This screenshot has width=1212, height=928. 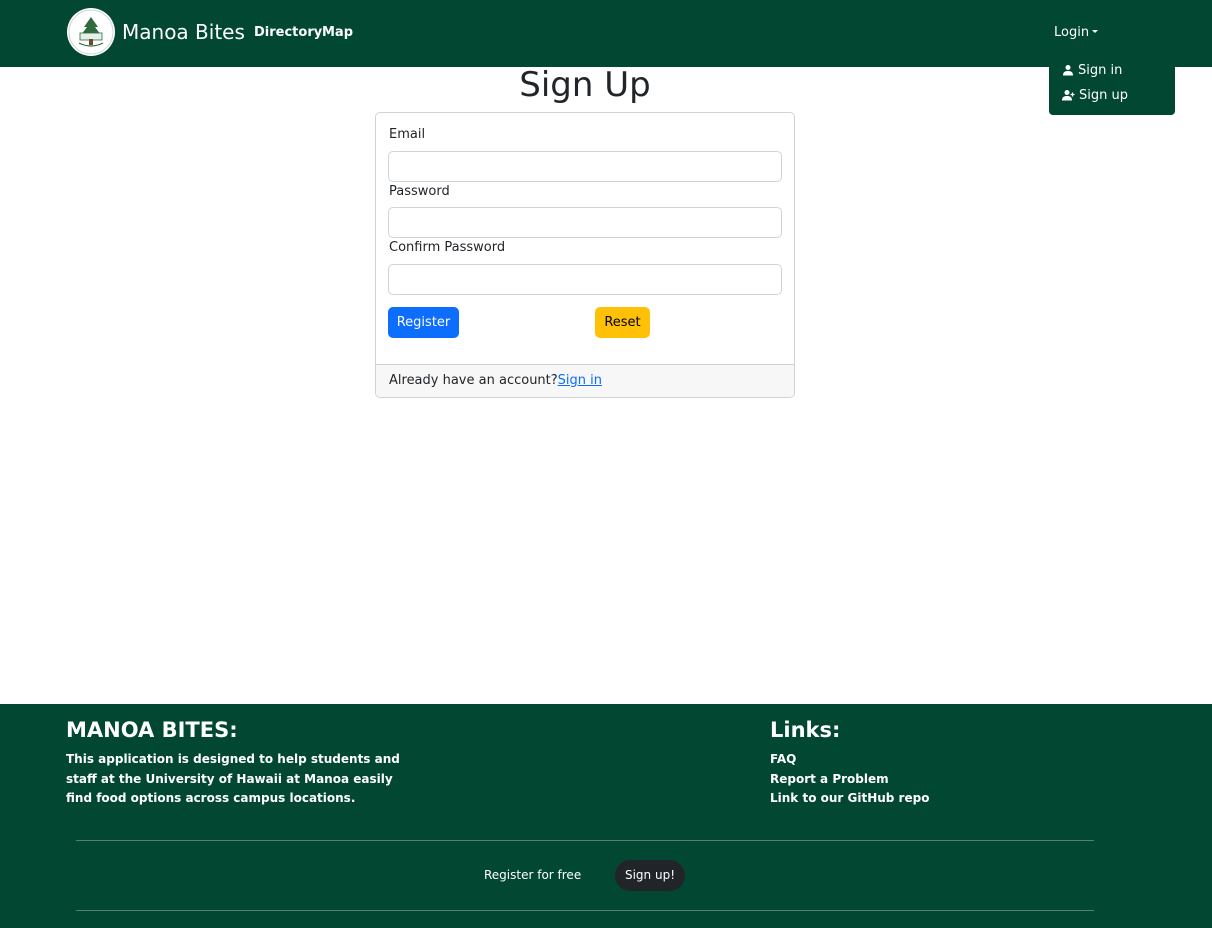 I want to click on logo-emblem-icon, so click(x=91, y=32).